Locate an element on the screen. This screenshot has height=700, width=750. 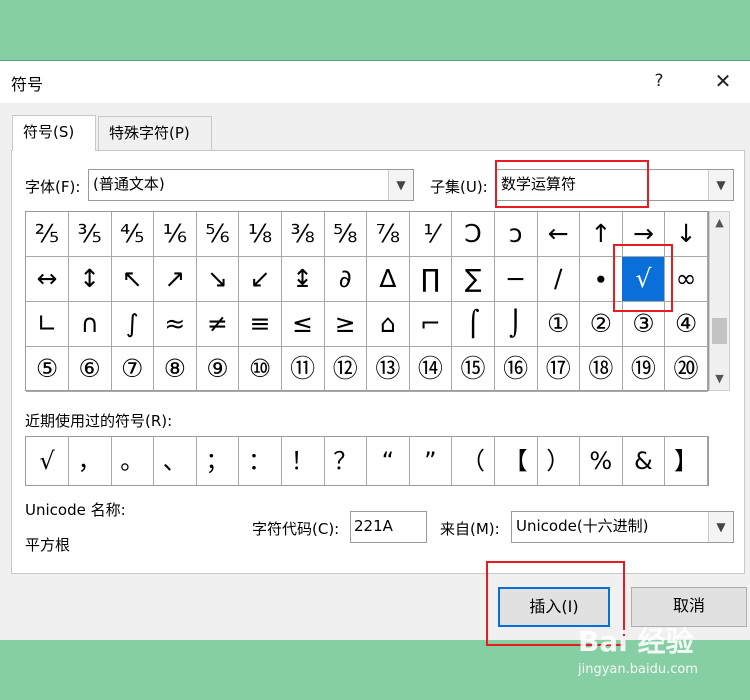
symbol-cell: ↄ is located at coordinates (516, 234).